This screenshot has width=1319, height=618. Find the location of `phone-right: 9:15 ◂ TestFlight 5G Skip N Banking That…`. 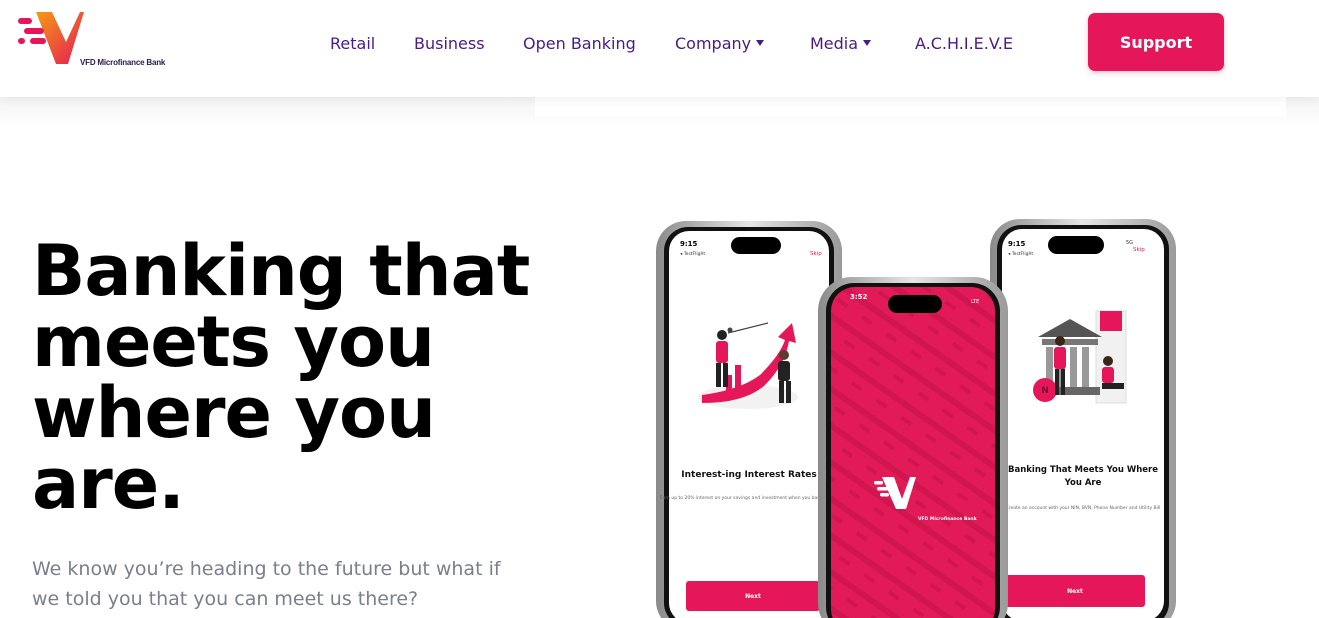

phone-right: 9:15 ◂ TestFlight 5G Skip N Banking That… is located at coordinates (1083, 418).